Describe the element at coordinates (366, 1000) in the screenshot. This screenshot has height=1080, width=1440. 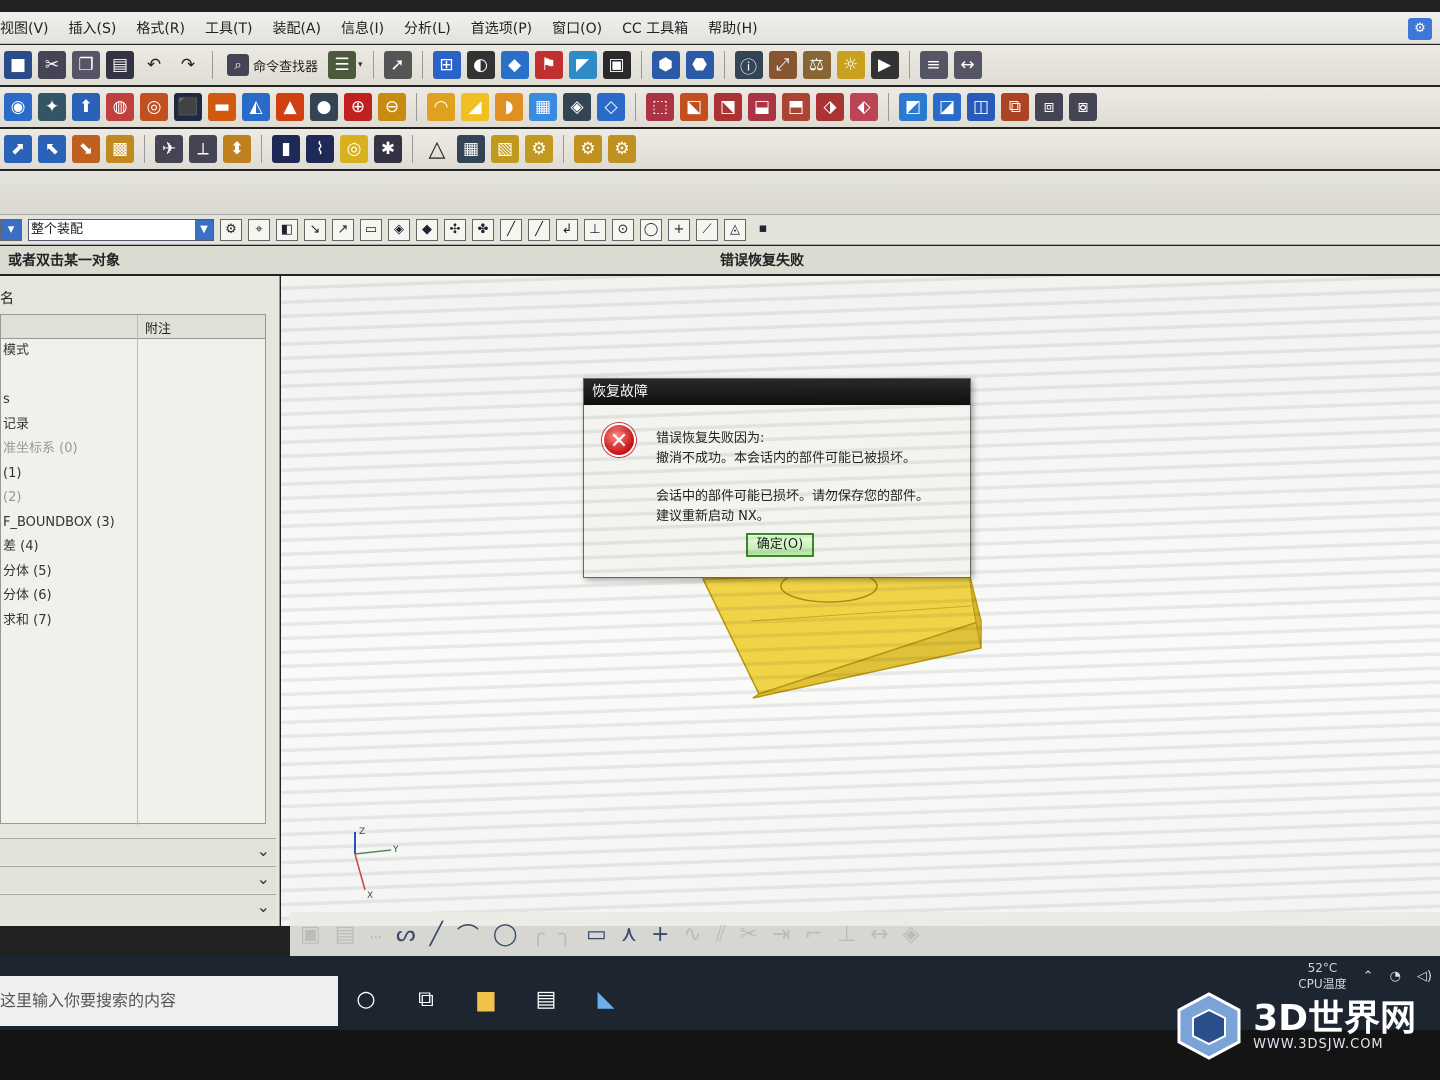
I see `cortana-icon: ○` at that location.